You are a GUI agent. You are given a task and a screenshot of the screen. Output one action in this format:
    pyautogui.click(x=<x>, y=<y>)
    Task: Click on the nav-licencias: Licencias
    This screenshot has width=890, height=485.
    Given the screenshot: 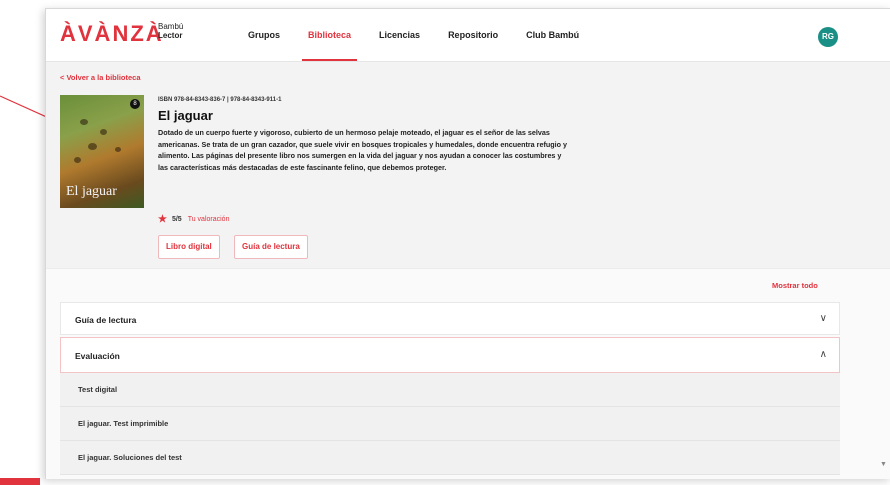 What is the action you would take?
    pyautogui.click(x=399, y=35)
    